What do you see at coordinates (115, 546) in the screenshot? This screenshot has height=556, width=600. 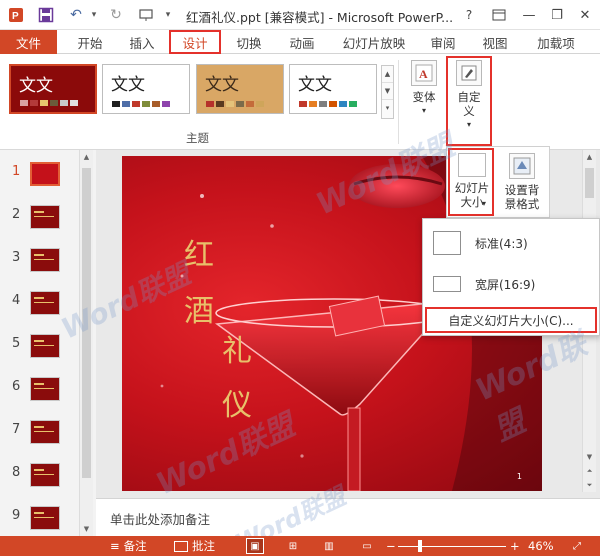 I see `notes-icon: ≡` at bounding box center [115, 546].